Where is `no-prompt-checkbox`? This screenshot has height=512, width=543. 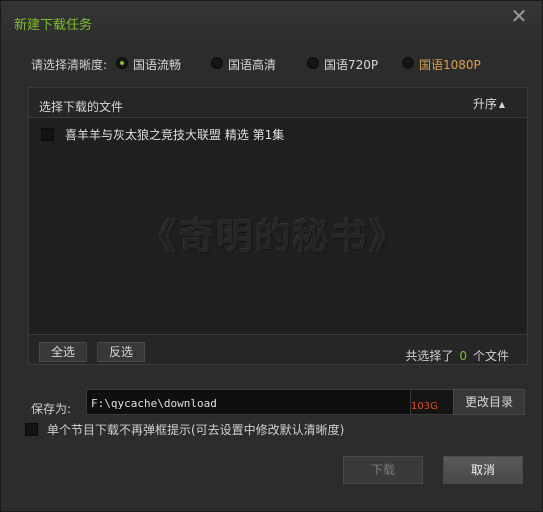
no-prompt-checkbox is located at coordinates (31, 429).